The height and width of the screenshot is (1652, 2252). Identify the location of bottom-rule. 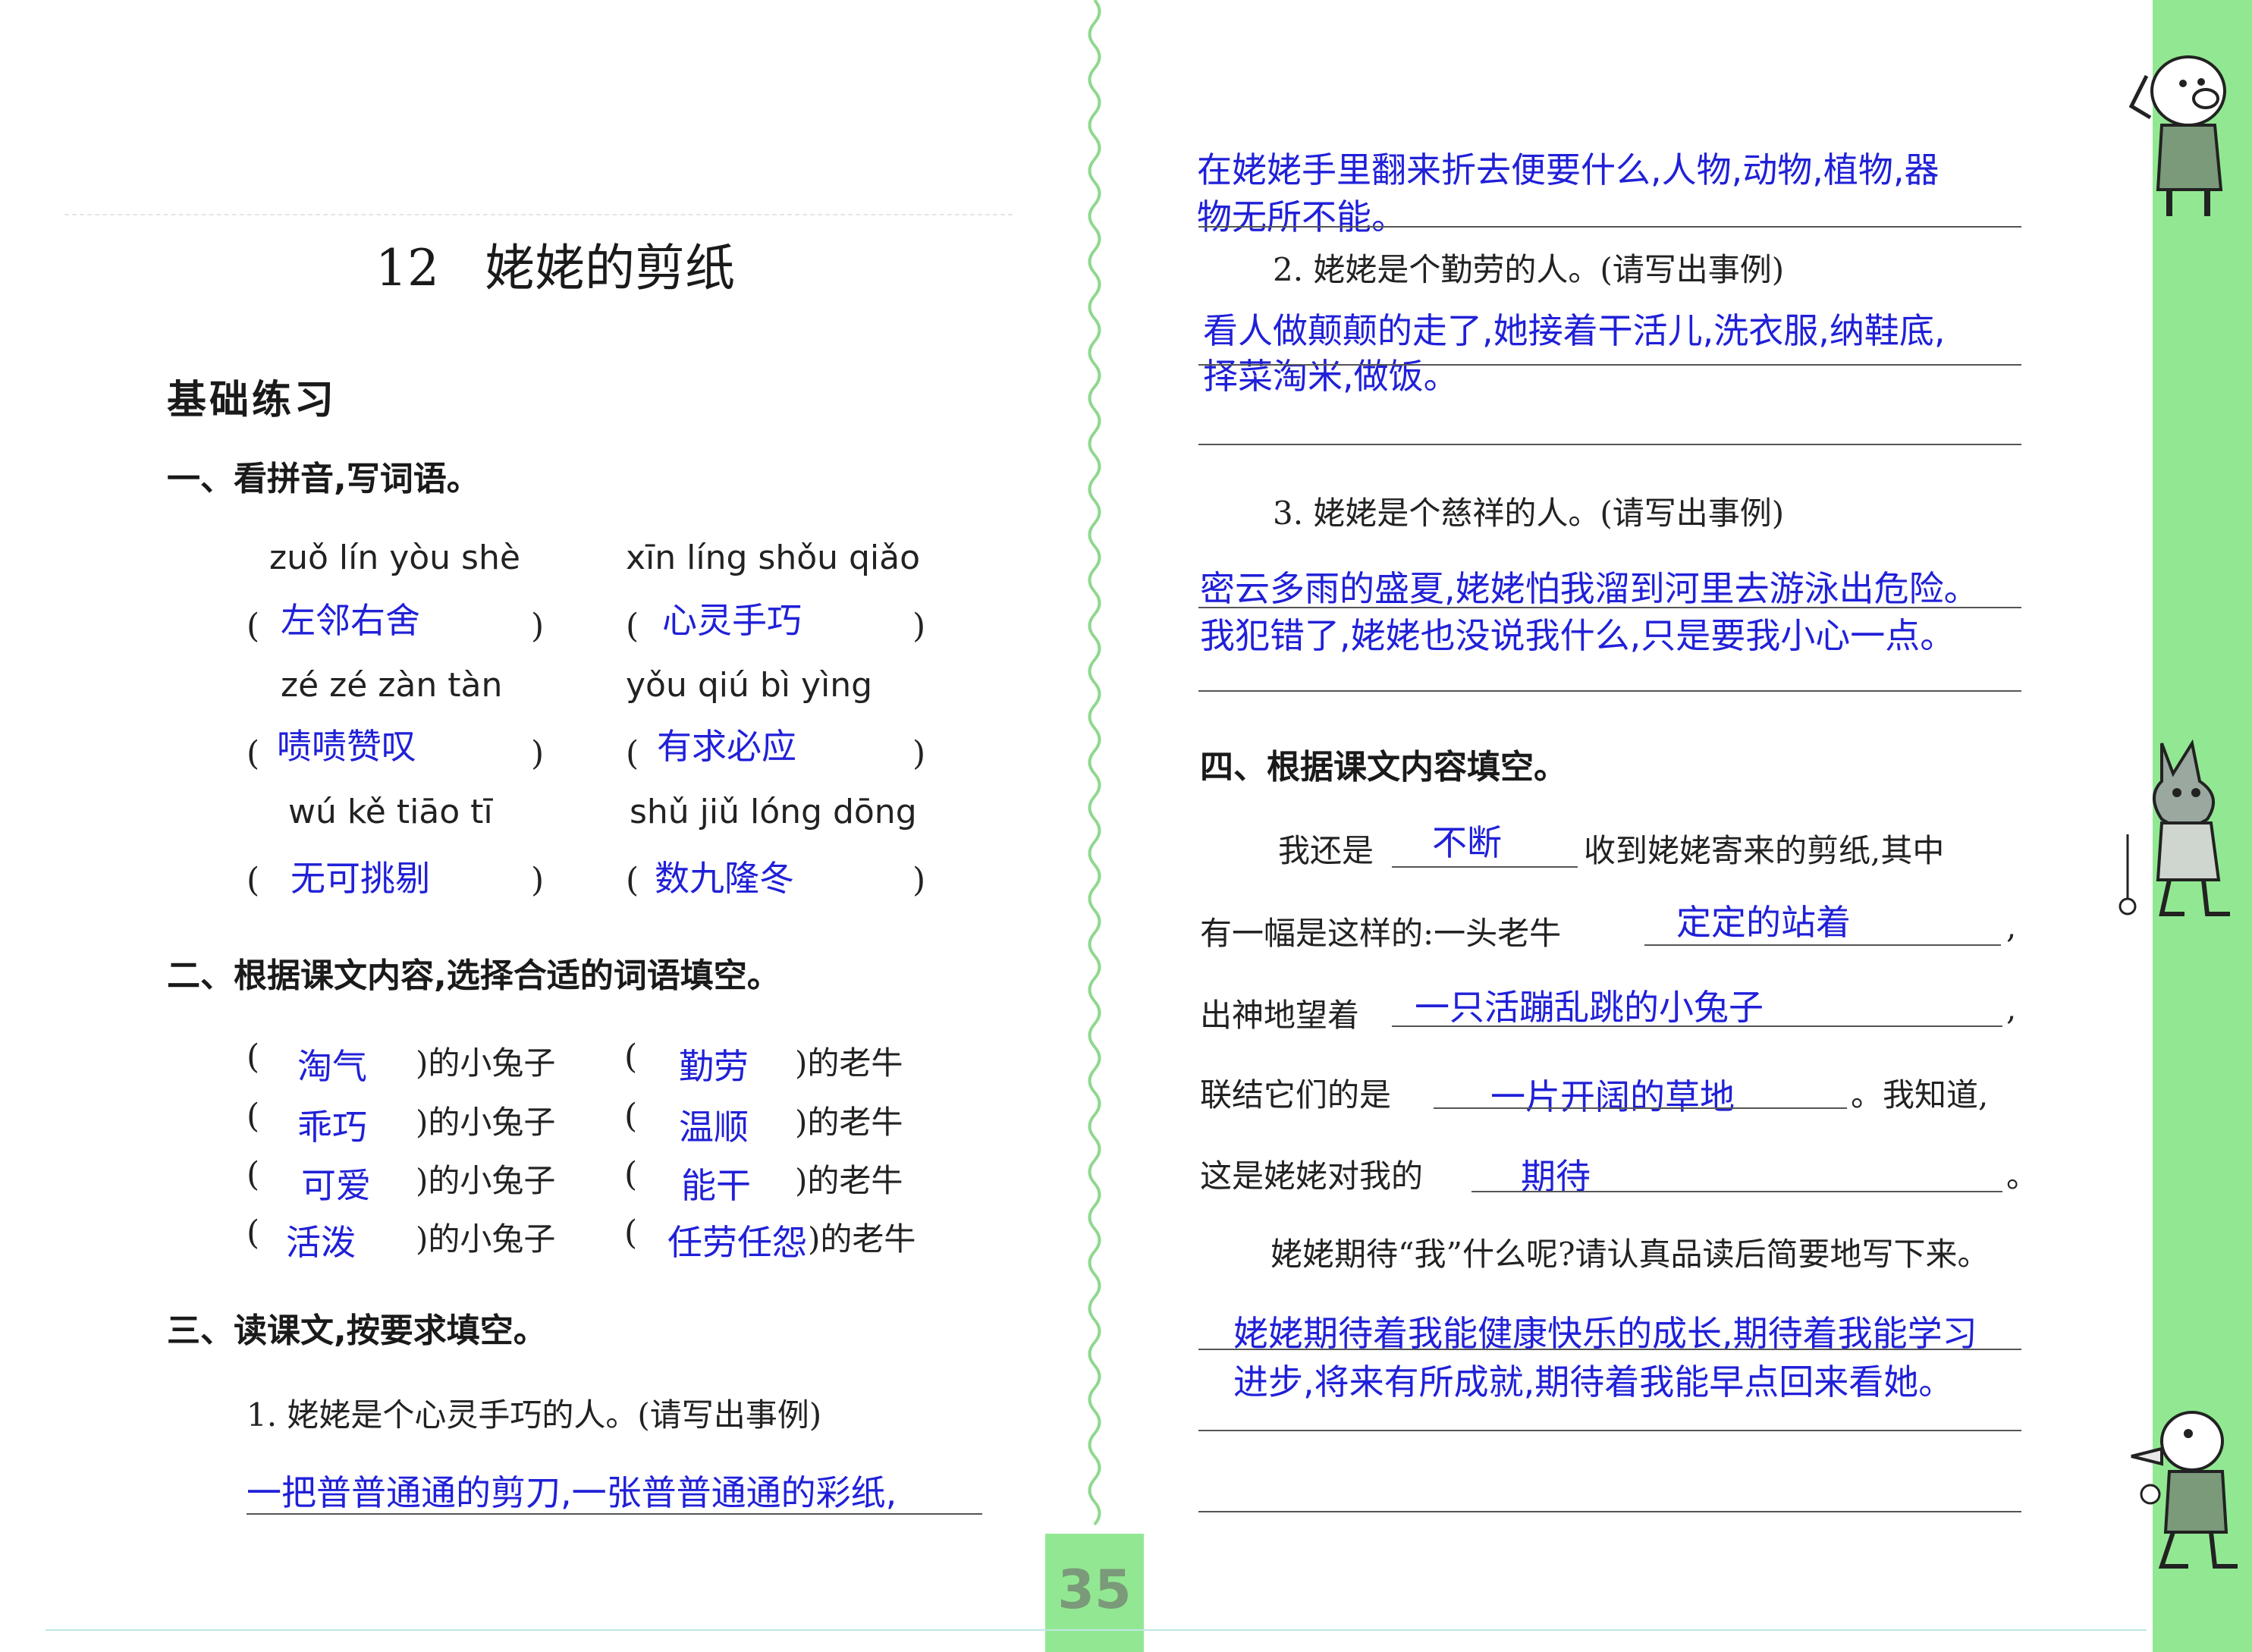
(1096, 1630).